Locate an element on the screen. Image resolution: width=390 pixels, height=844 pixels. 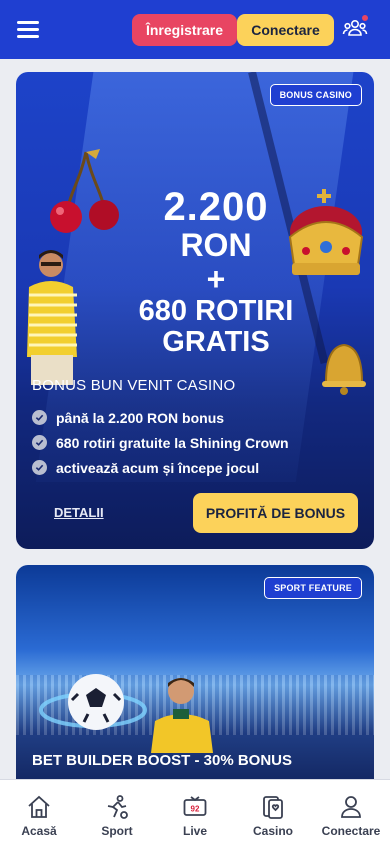
promo-free: GRATIS is located at coordinates (216, 342).